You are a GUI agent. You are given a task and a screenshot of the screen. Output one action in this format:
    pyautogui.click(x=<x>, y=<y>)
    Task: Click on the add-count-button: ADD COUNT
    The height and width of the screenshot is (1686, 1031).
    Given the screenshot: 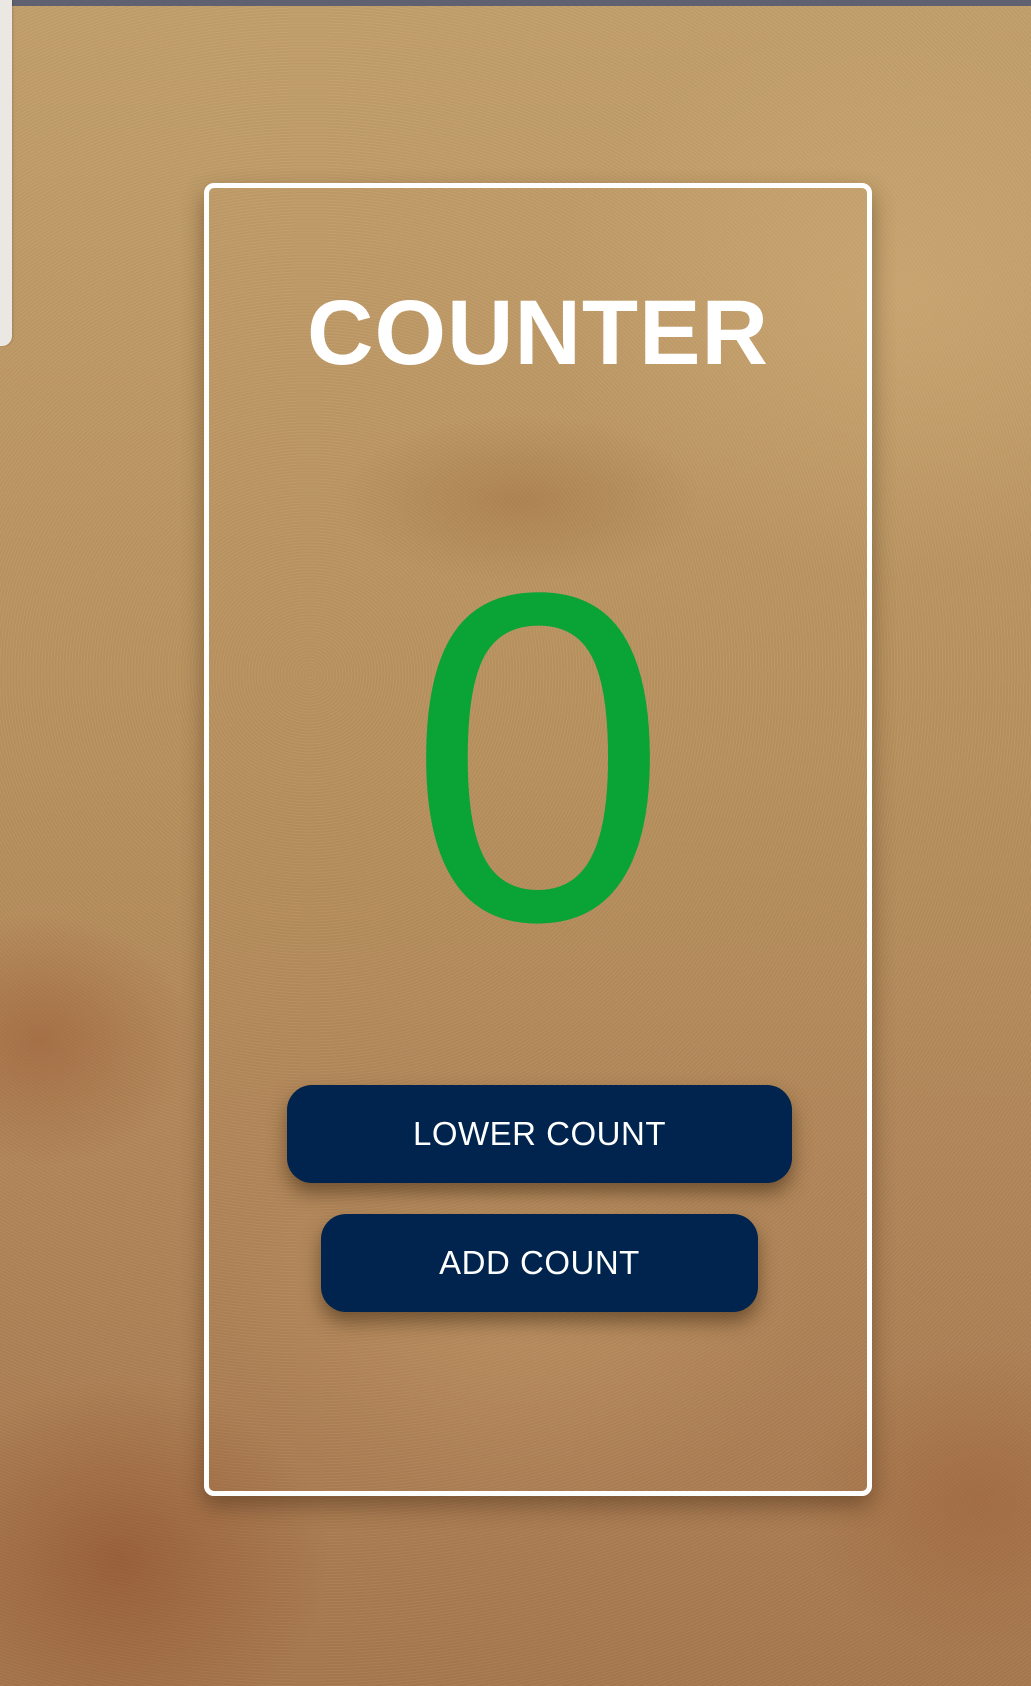 What is the action you would take?
    pyautogui.click(x=539, y=1263)
    